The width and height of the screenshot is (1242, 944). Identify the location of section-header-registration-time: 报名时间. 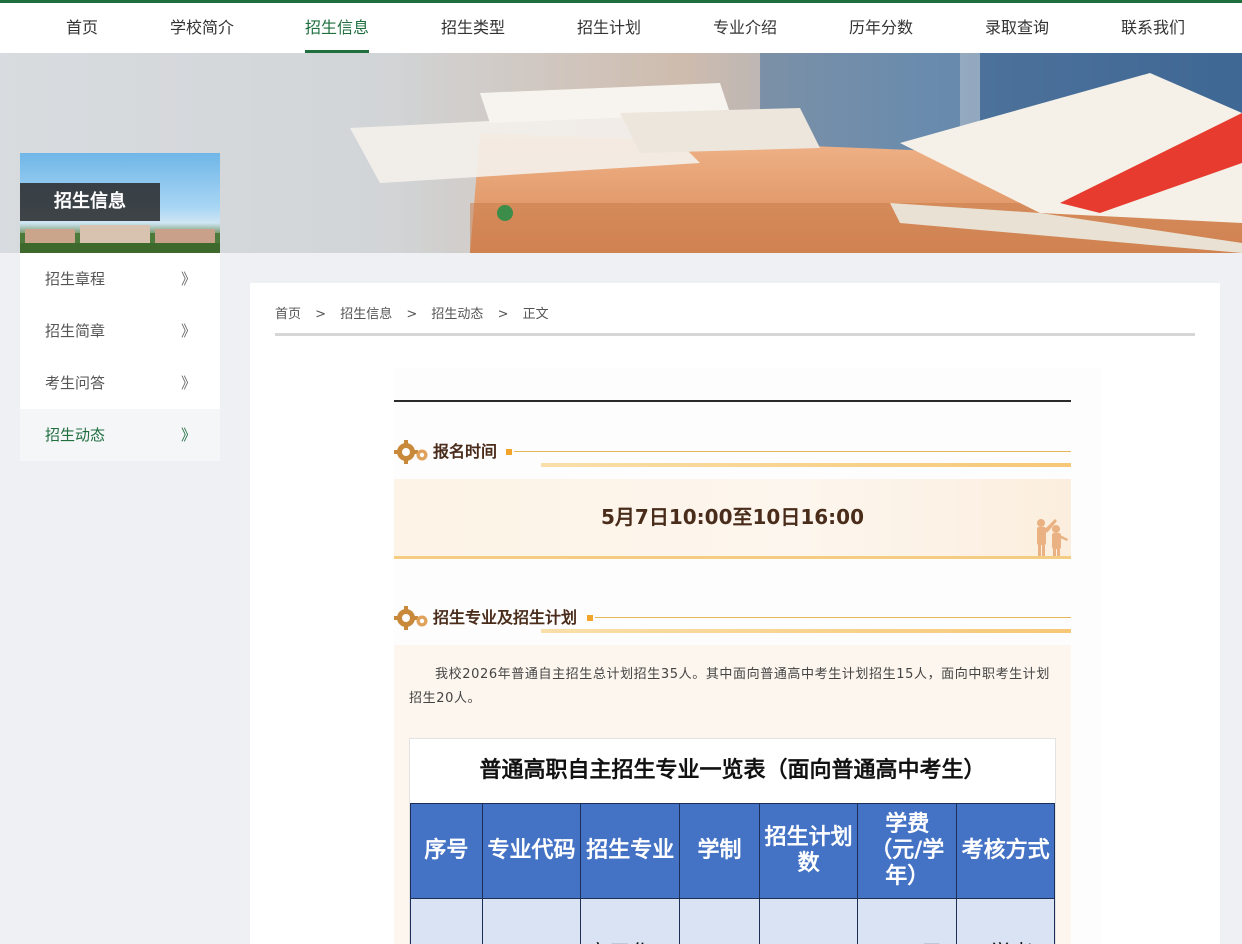
(732, 453).